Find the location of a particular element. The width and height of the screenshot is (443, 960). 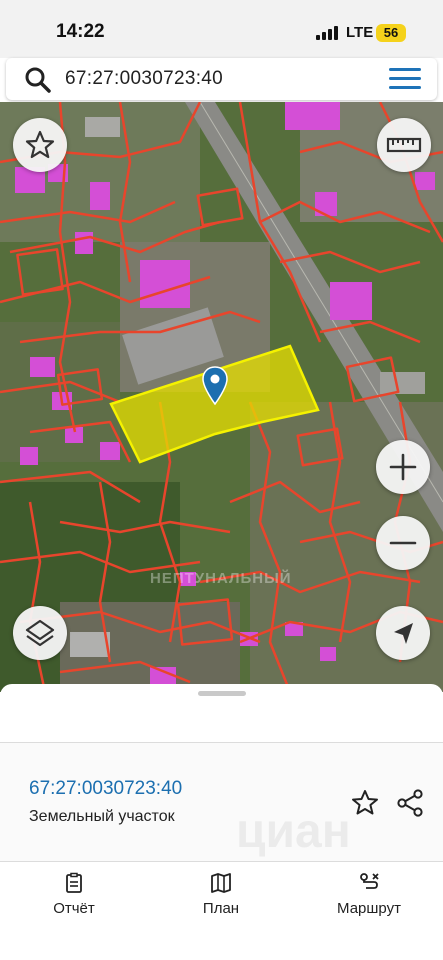

object-type-label: Земельный участок is located at coordinates (102, 816).